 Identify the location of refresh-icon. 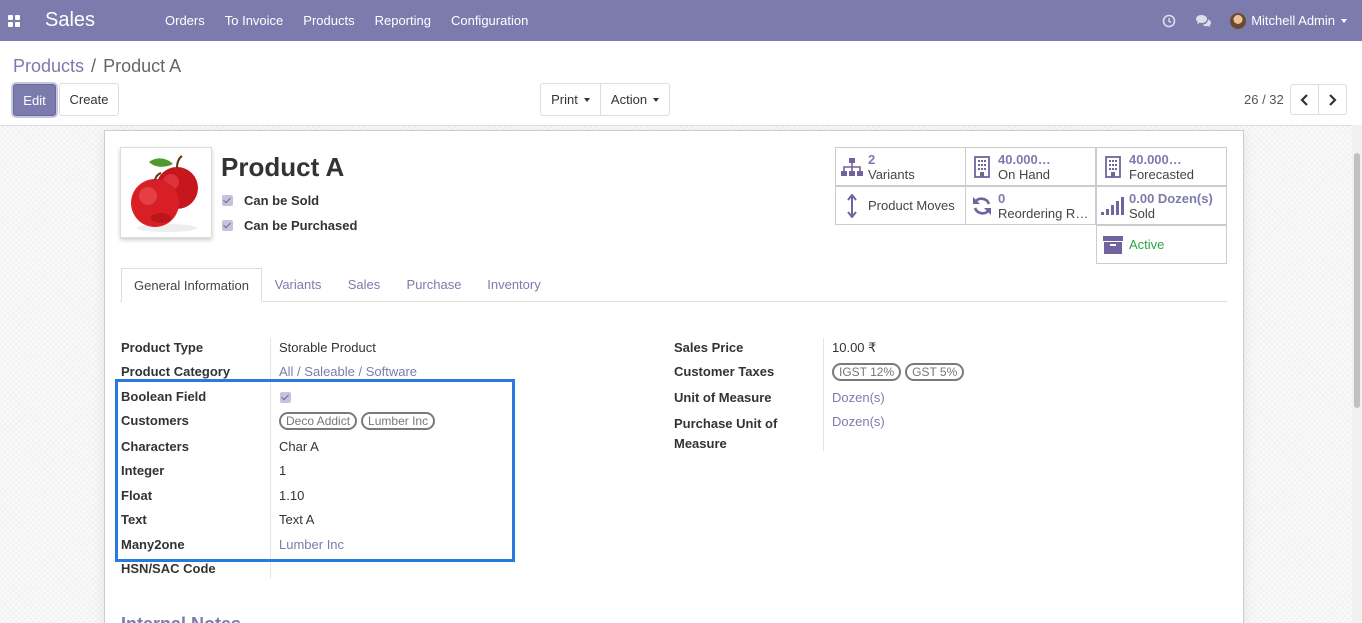
(982, 206).